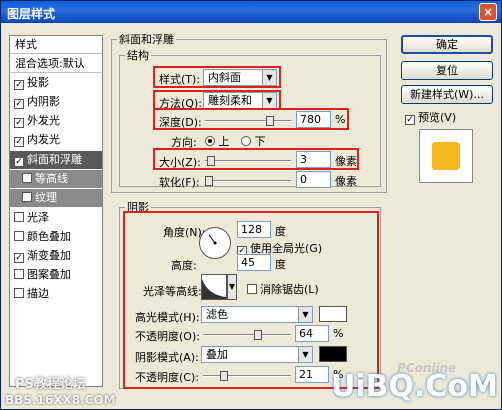  What do you see at coordinates (260, 141) in the screenshot?
I see `direction-down-label: 下` at bounding box center [260, 141].